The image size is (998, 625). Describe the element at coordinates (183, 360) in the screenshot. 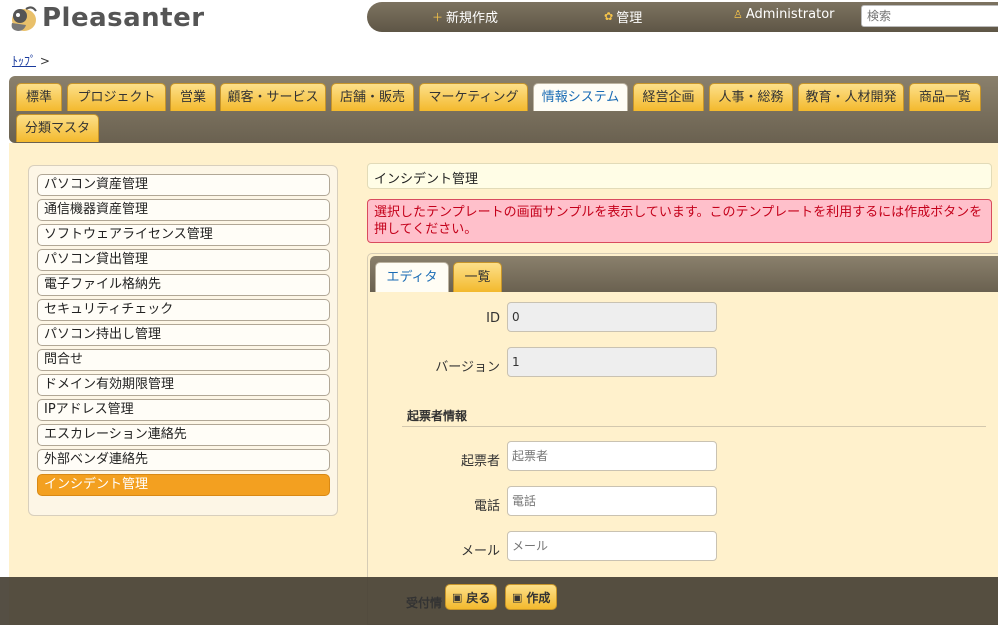

I see `template-item-7: 問合せ` at that location.